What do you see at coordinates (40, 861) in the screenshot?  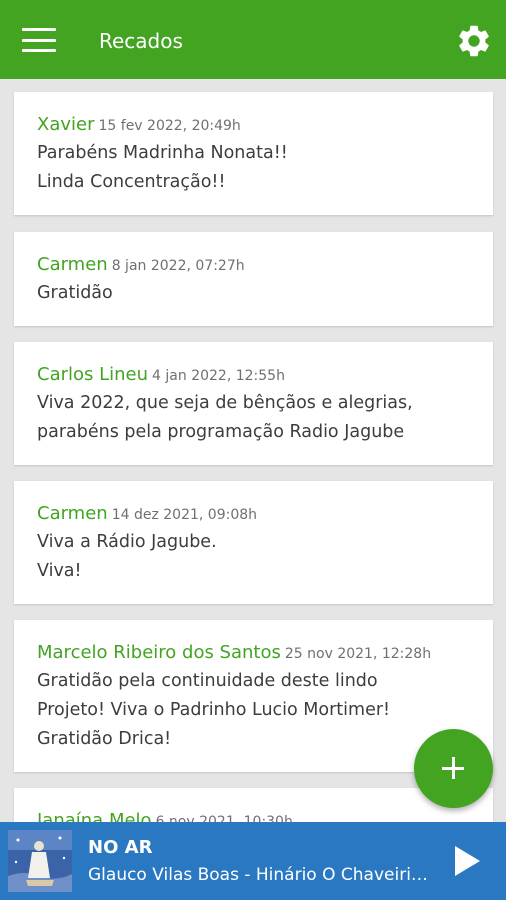 I see `album-cover-image` at bounding box center [40, 861].